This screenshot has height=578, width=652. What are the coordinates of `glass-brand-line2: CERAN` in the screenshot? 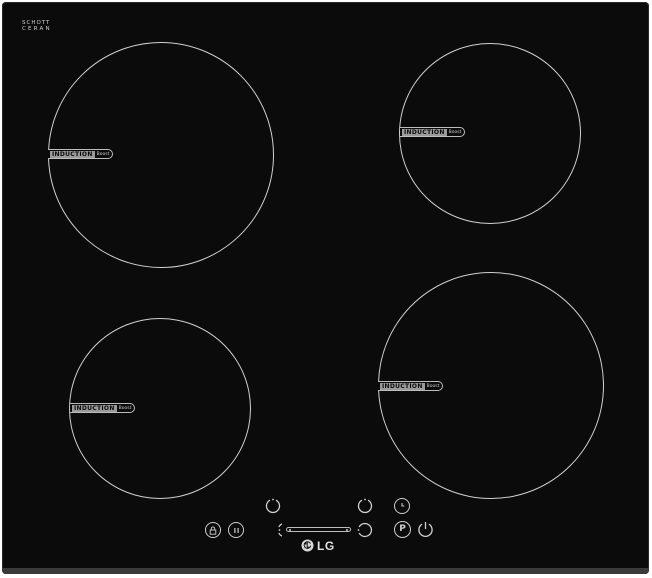 It's located at (37, 29).